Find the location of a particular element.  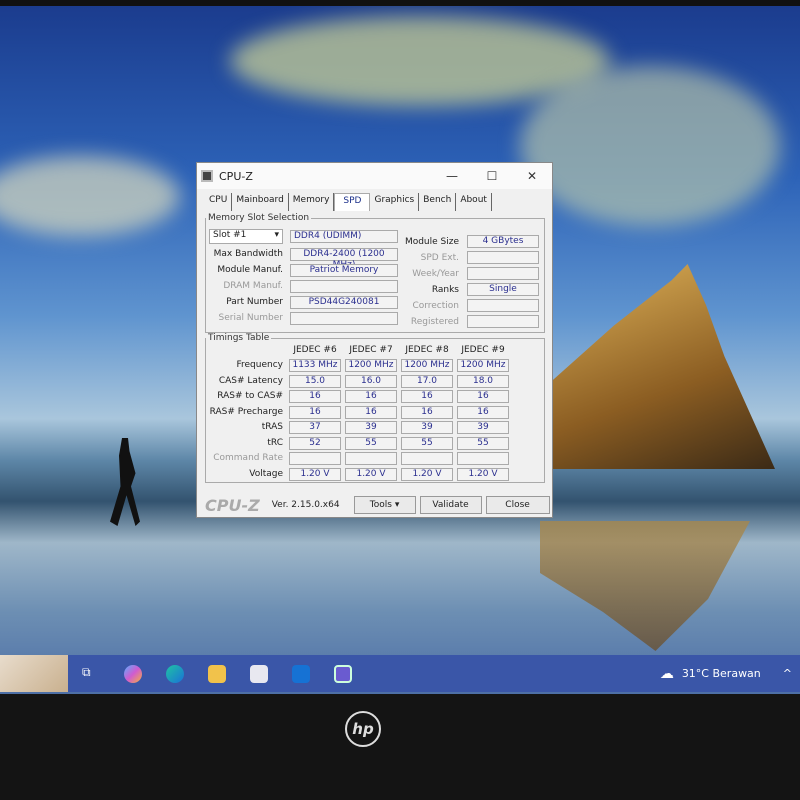

ranks-label: Ranks is located at coordinates (445, 290).